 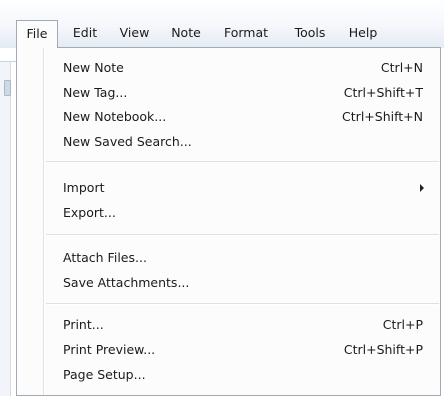 I want to click on menu-item-shortcut: Ctrl+Shift+T, so click(x=383, y=92).